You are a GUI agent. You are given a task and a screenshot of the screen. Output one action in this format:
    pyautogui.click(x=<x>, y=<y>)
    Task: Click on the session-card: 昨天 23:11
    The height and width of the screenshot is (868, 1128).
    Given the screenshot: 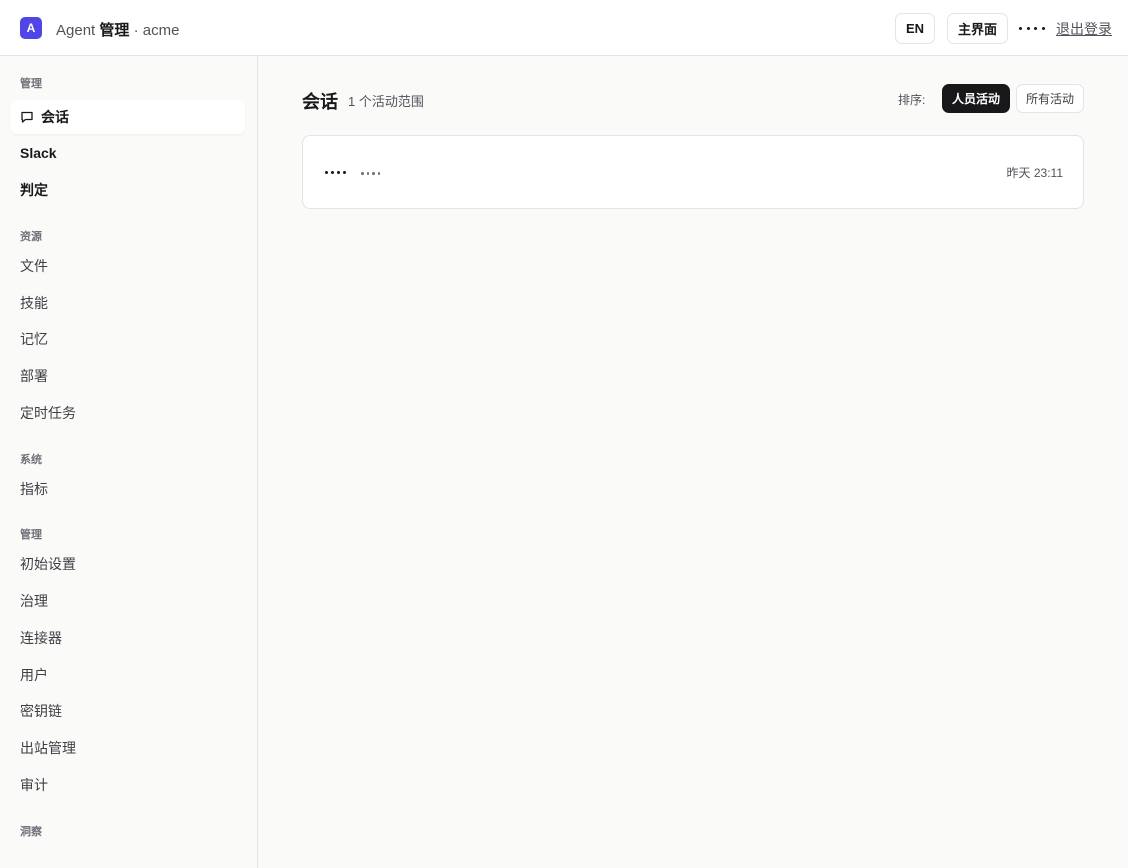 What is the action you would take?
    pyautogui.click(x=693, y=172)
    